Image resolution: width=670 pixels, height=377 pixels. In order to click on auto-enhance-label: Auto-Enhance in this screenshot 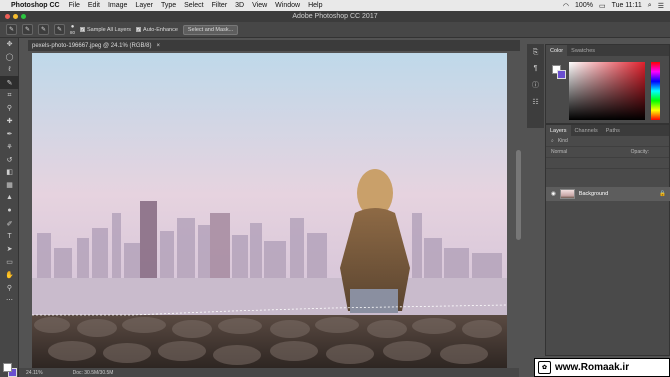, I will do `click(160, 29)`.